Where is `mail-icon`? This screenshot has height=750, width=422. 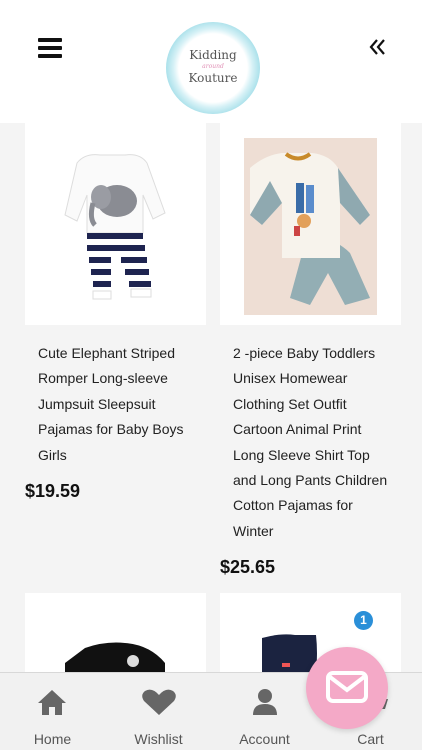 mail-icon is located at coordinates (347, 687).